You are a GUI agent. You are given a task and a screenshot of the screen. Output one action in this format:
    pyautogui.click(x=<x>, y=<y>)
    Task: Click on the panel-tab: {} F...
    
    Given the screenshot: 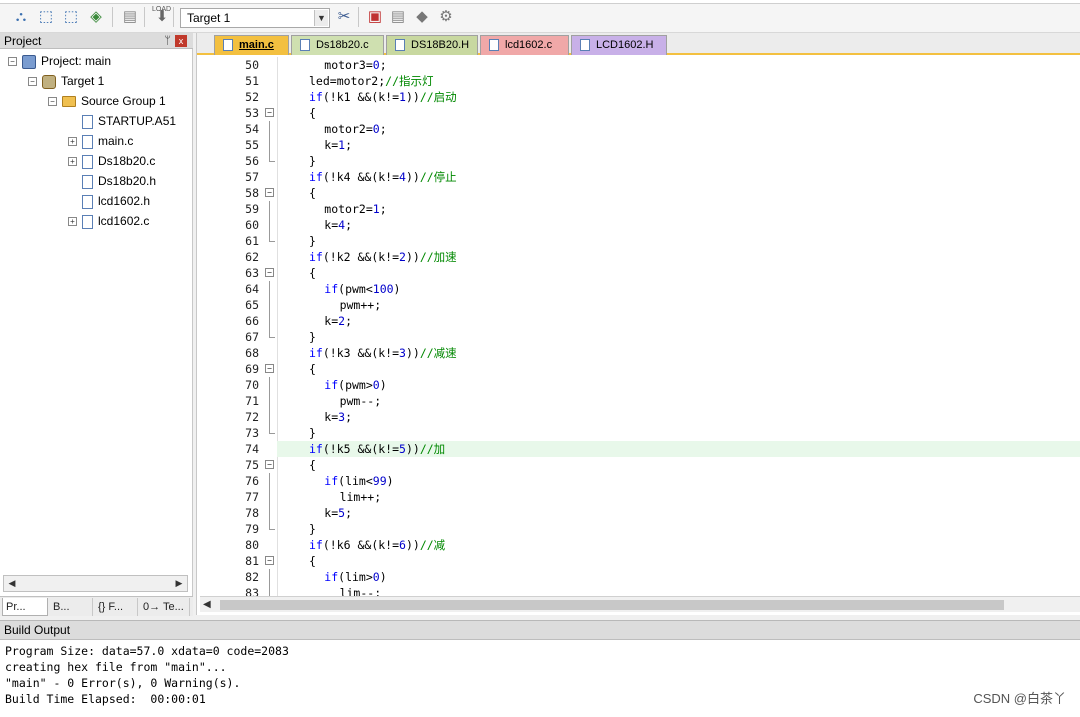 What is the action you would take?
    pyautogui.click(x=116, y=607)
    